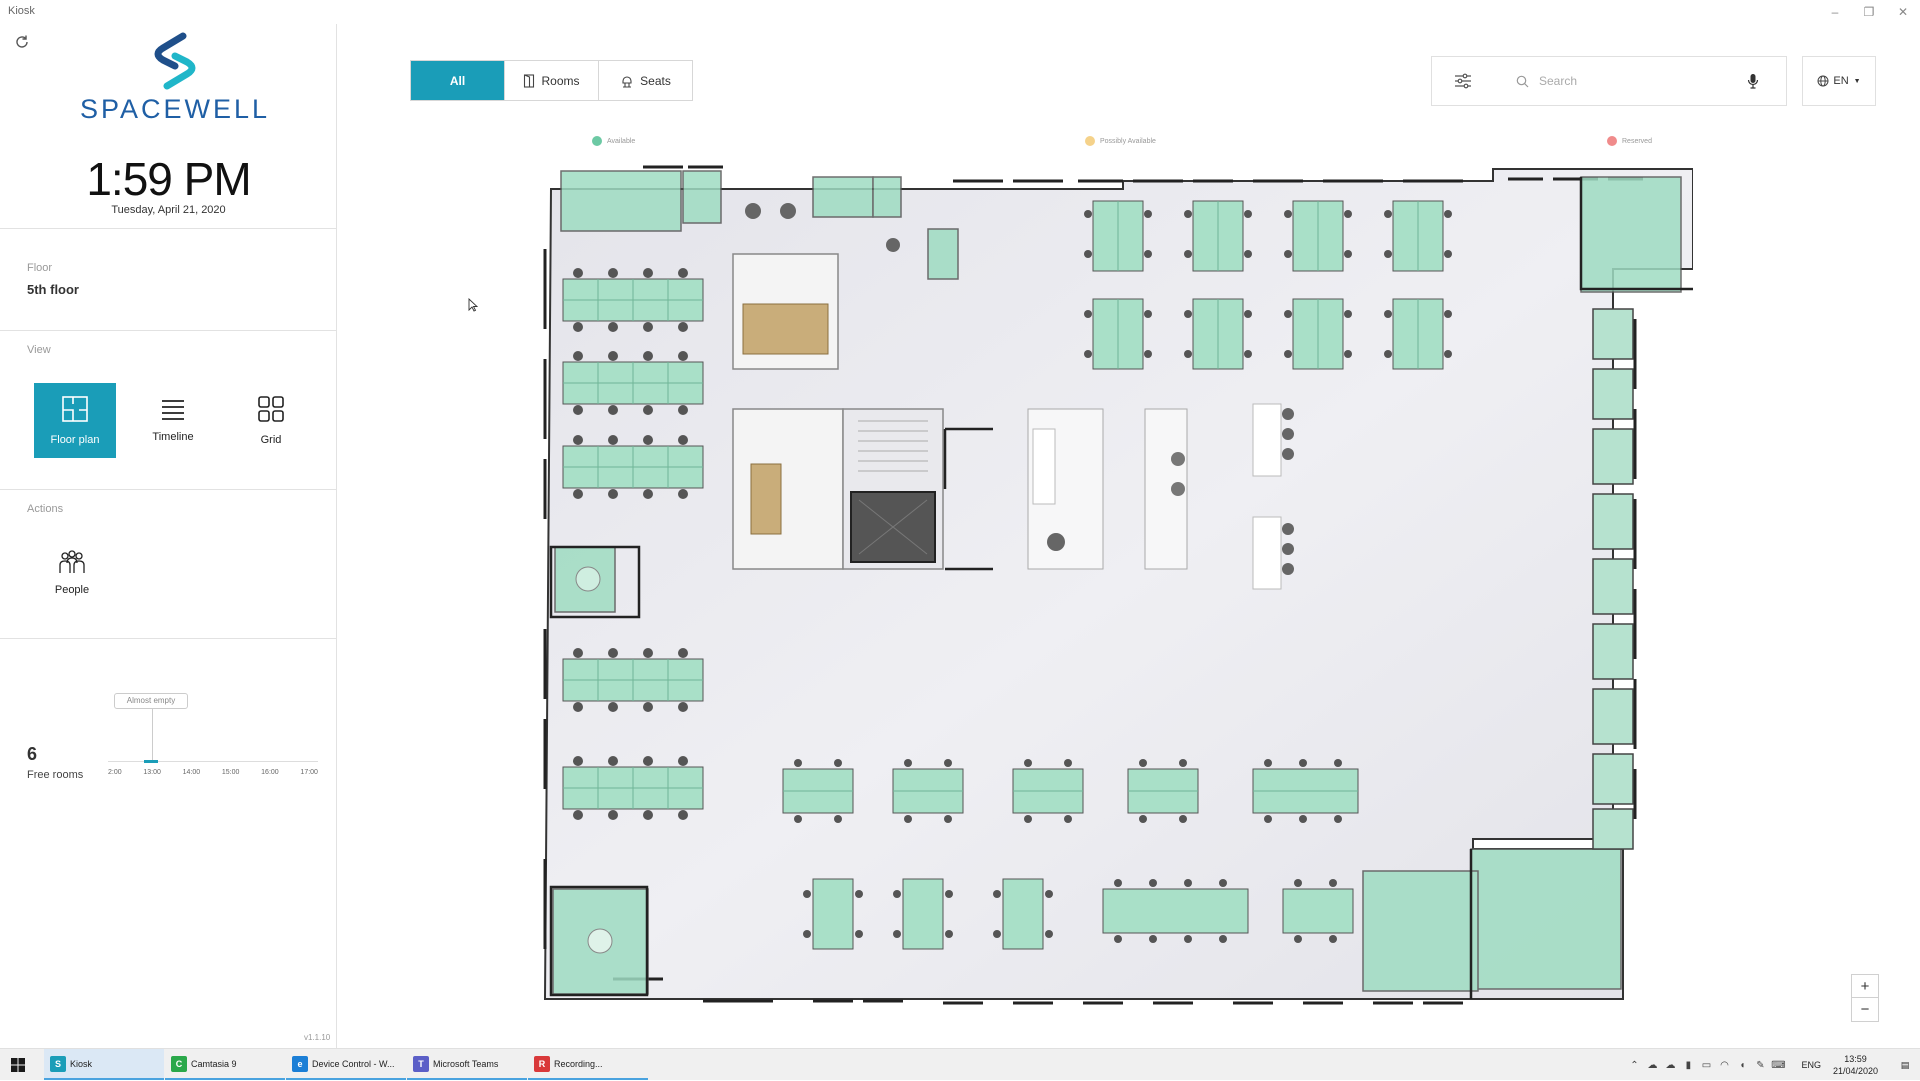 The image size is (1920, 1081). Describe the element at coordinates (230, 772) in the screenshot. I see `tick-label: 15:00` at that location.